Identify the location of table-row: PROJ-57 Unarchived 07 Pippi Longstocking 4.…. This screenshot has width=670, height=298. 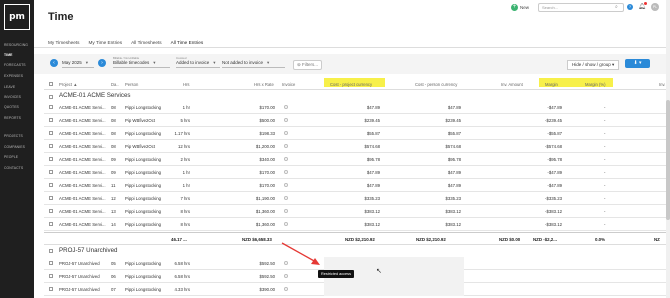
(357, 289).